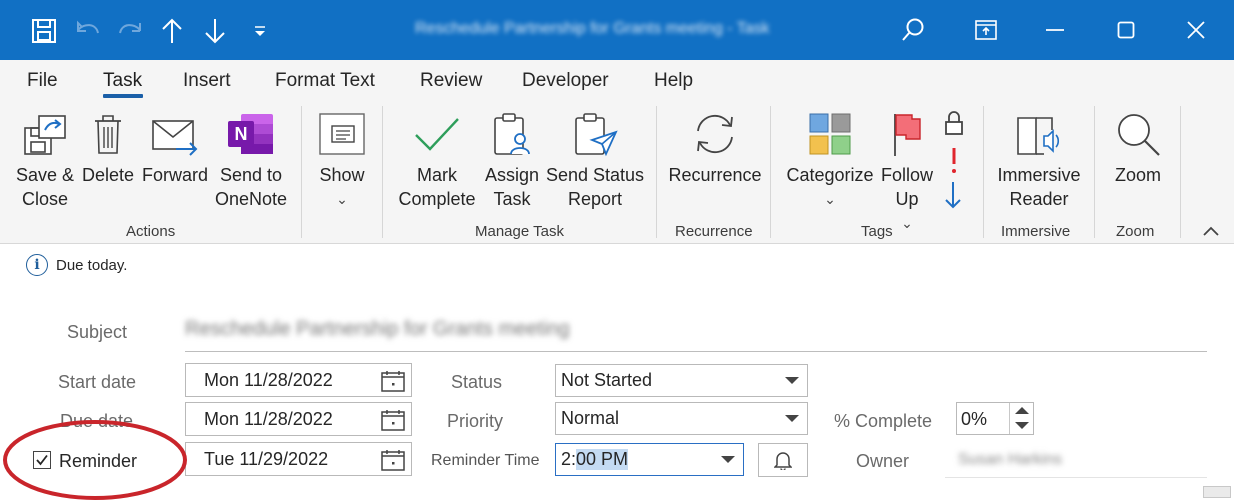 This screenshot has height=501, width=1234. What do you see at coordinates (696, 351) in the screenshot?
I see `subject-underline` at bounding box center [696, 351].